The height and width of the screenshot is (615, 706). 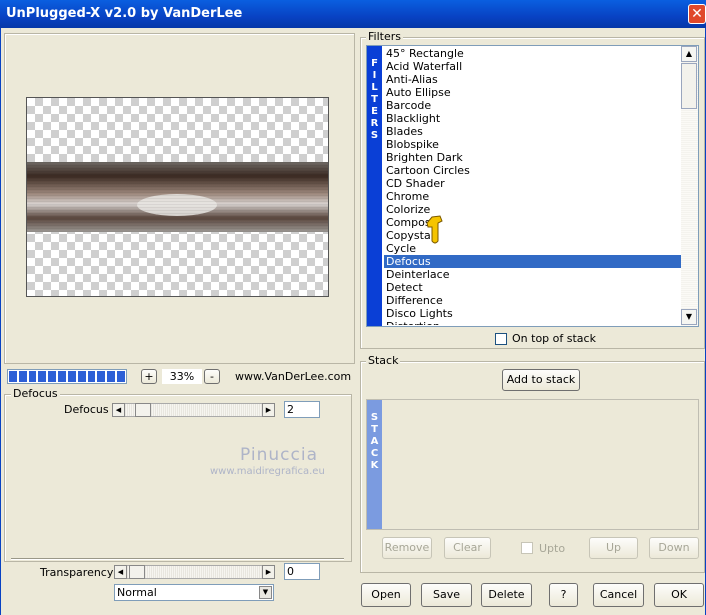 I want to click on params-panel, so click(x=178, y=478).